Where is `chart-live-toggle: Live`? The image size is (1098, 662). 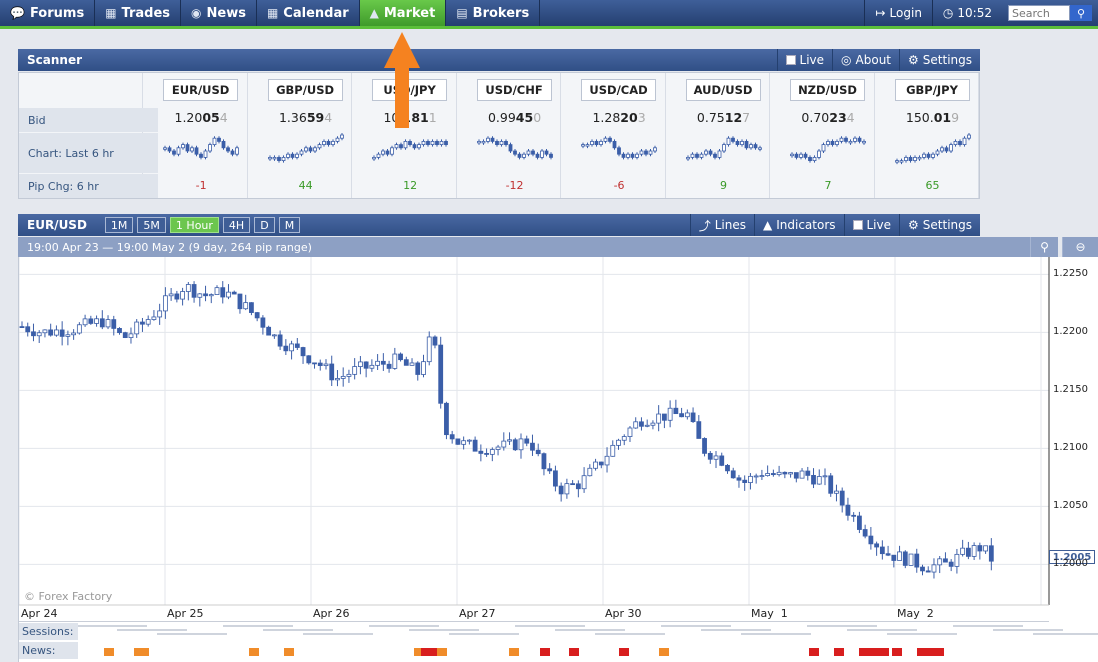
chart-live-toggle: Live is located at coordinates (871, 225).